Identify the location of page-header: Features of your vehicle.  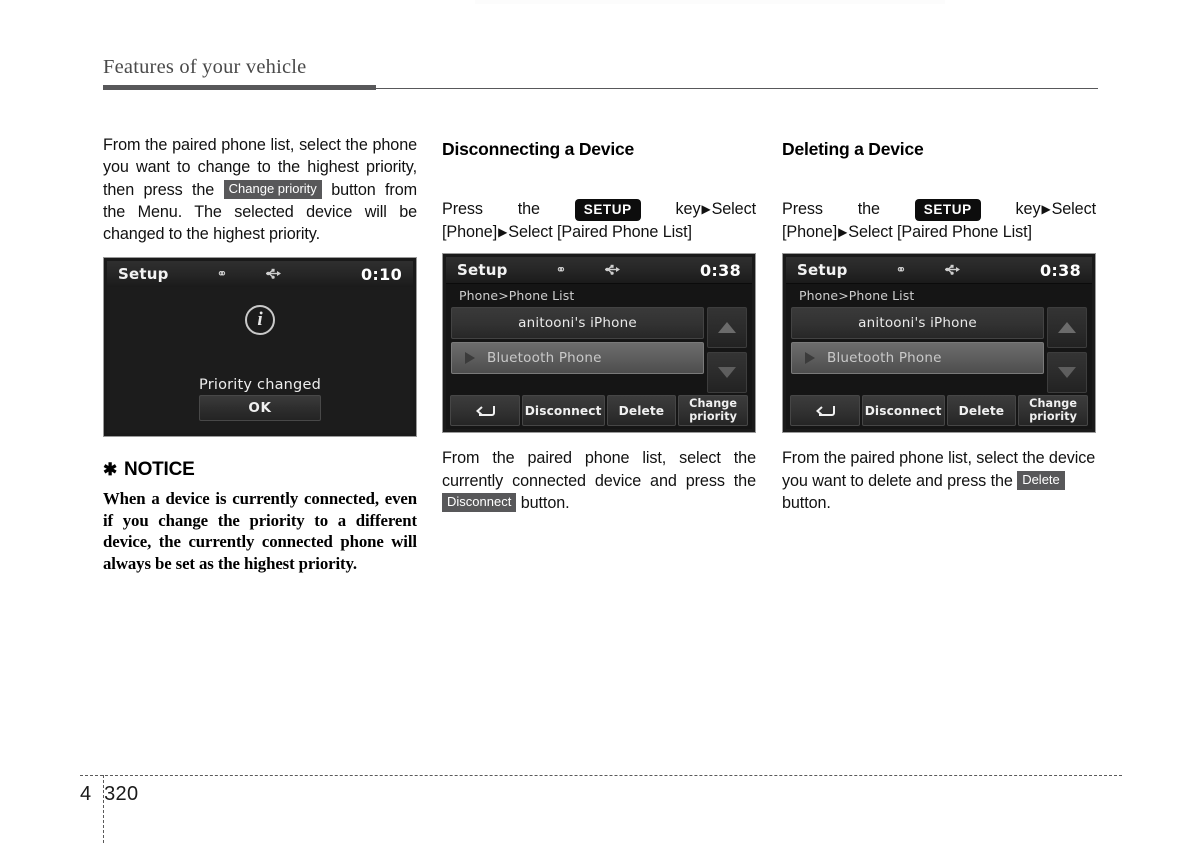
(600, 73).